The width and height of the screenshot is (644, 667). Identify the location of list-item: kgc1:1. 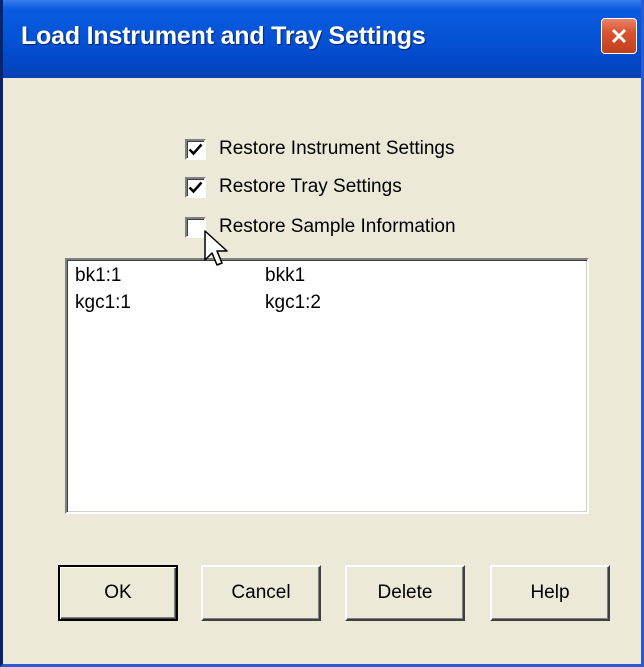
(103, 303).